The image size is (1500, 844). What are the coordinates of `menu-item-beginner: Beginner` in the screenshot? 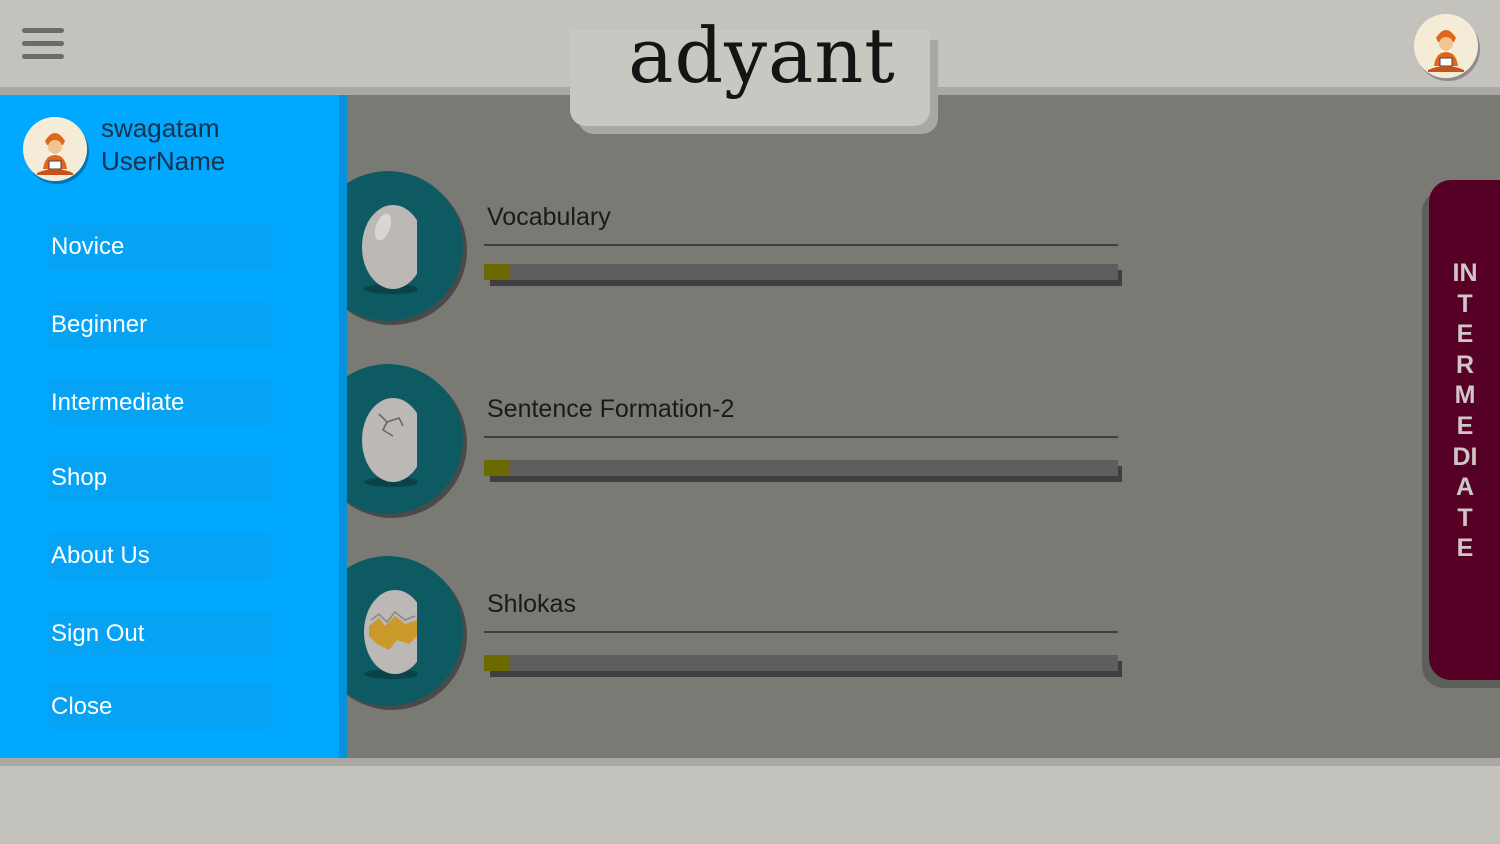 It's located at (160, 325).